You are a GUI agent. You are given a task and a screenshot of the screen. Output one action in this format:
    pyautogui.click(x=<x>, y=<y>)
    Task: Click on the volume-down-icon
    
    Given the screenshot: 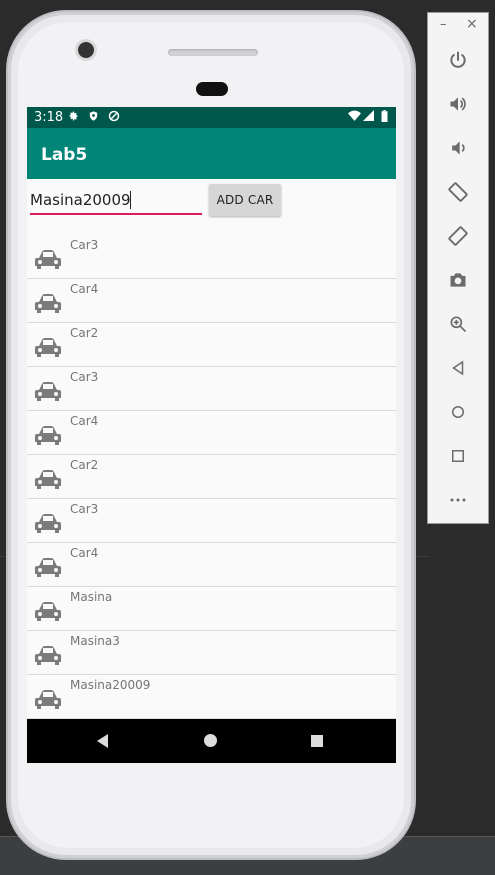 What is the action you would take?
    pyautogui.click(x=458, y=148)
    